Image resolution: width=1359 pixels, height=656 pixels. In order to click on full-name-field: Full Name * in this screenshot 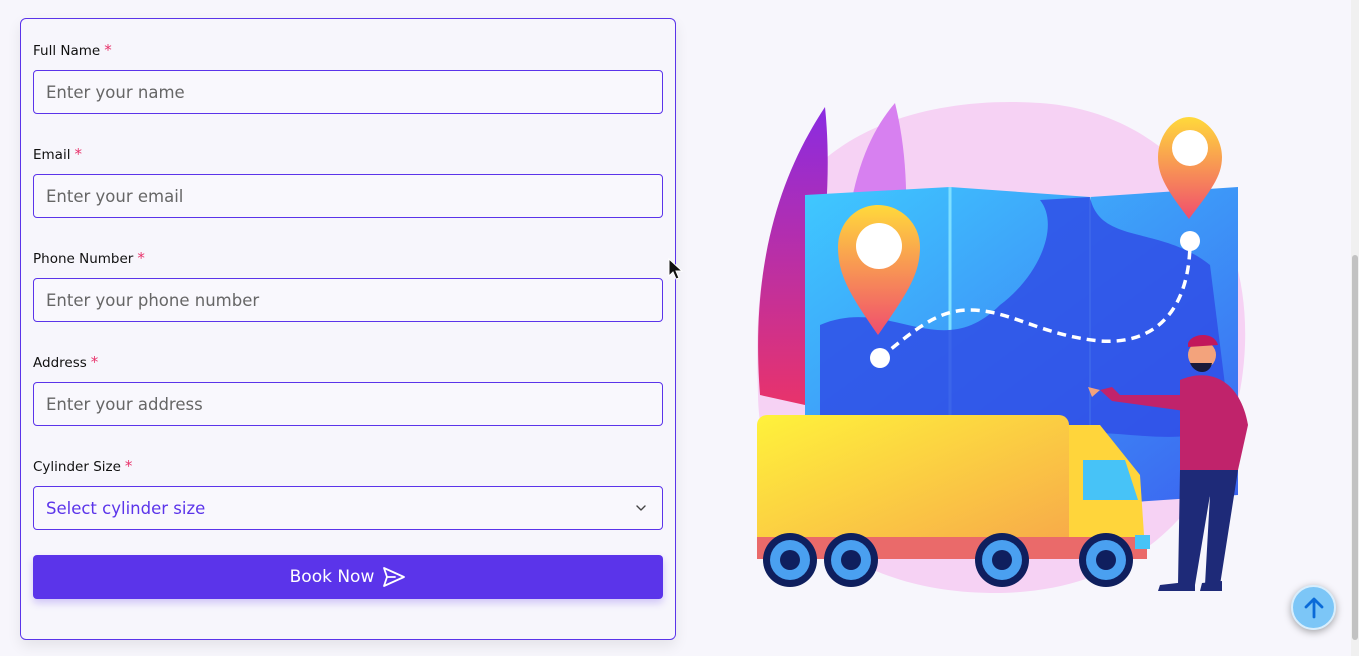, I will do `click(348, 76)`.